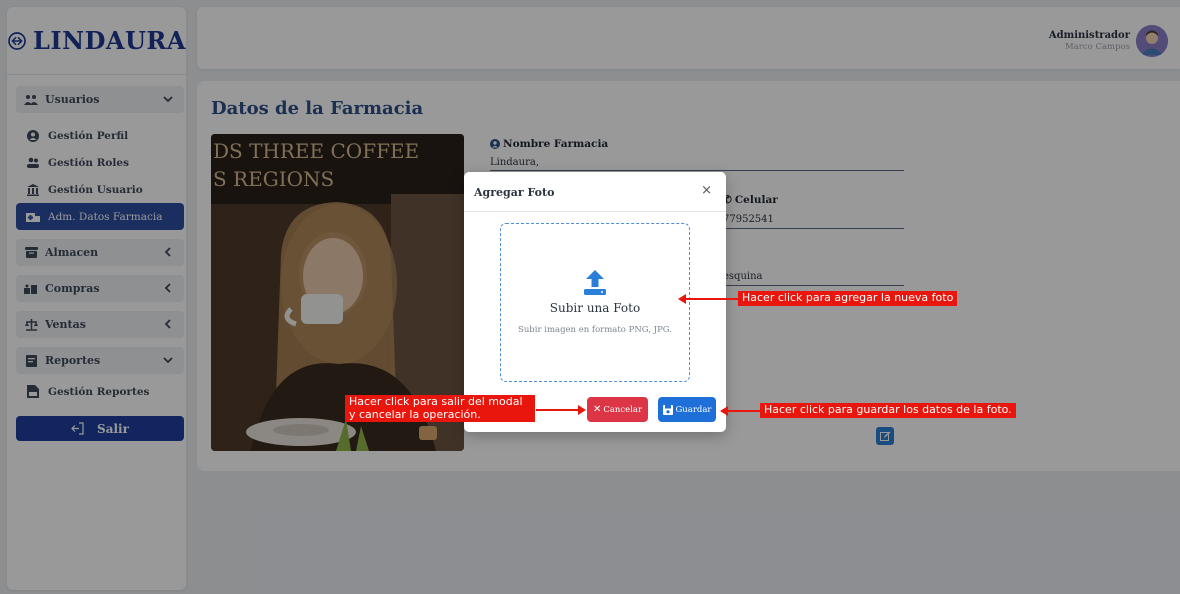 The width and height of the screenshot is (1180, 594). What do you see at coordinates (595, 308) in the screenshot?
I see `dropzone-title: Subir una Foto` at bounding box center [595, 308].